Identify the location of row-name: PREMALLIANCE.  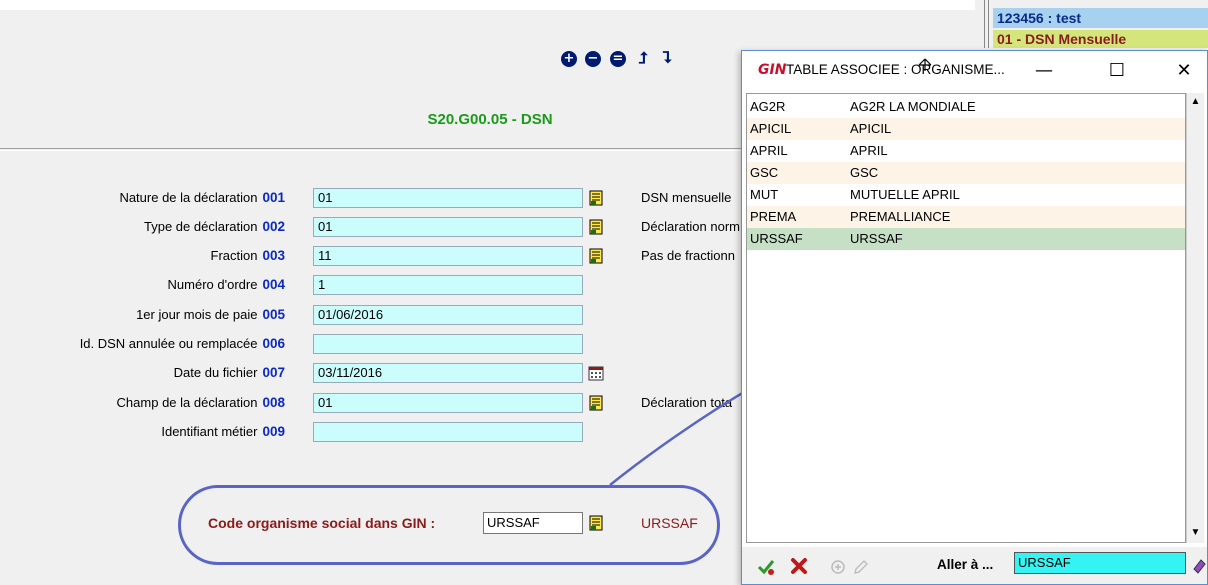
(900, 216).